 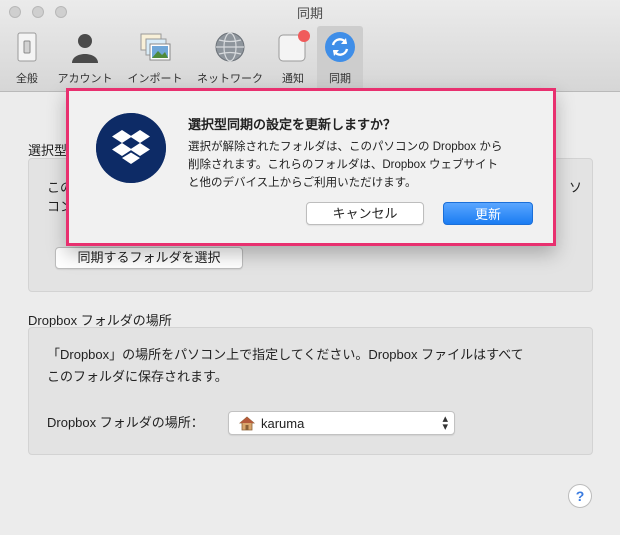 I want to click on dialog-message-line1: 選択が解除されたフォルダは、このパソコンの Dropbox から, so click(x=345, y=147).